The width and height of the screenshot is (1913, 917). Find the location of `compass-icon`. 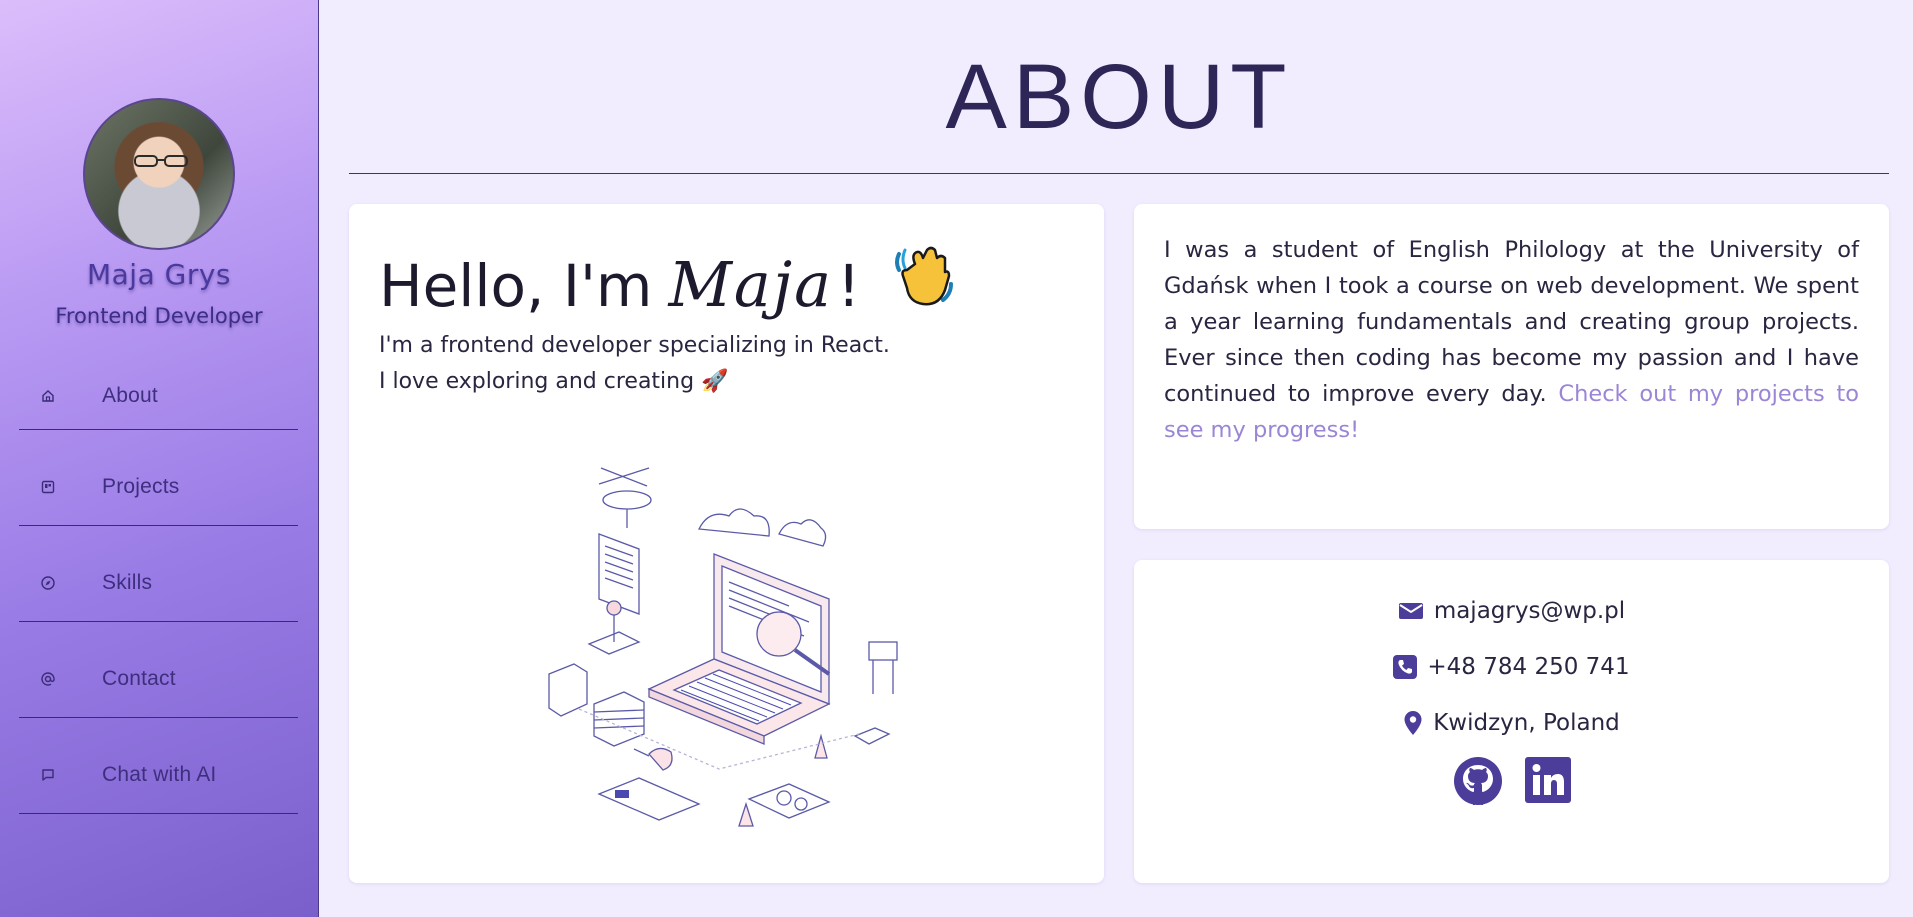

compass-icon is located at coordinates (48, 583).